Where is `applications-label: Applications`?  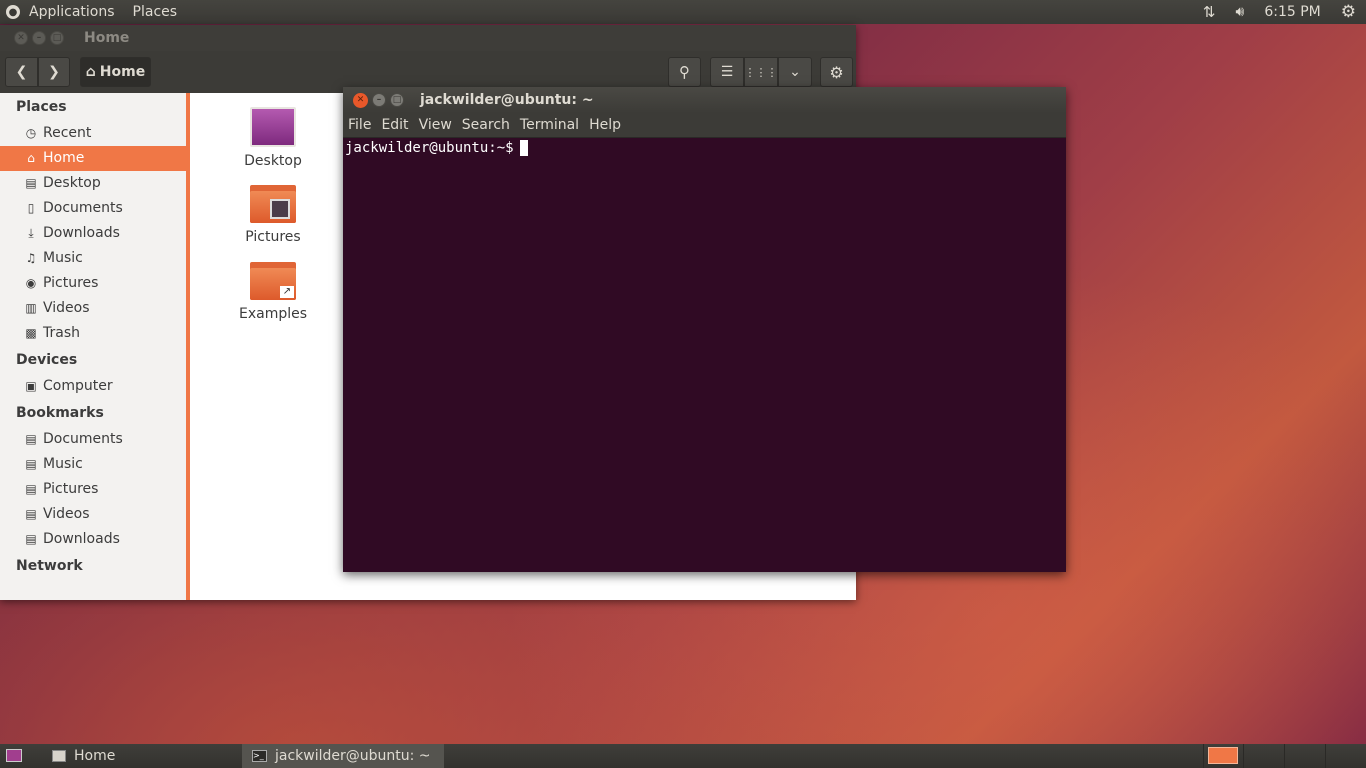 applications-label: Applications is located at coordinates (72, 12).